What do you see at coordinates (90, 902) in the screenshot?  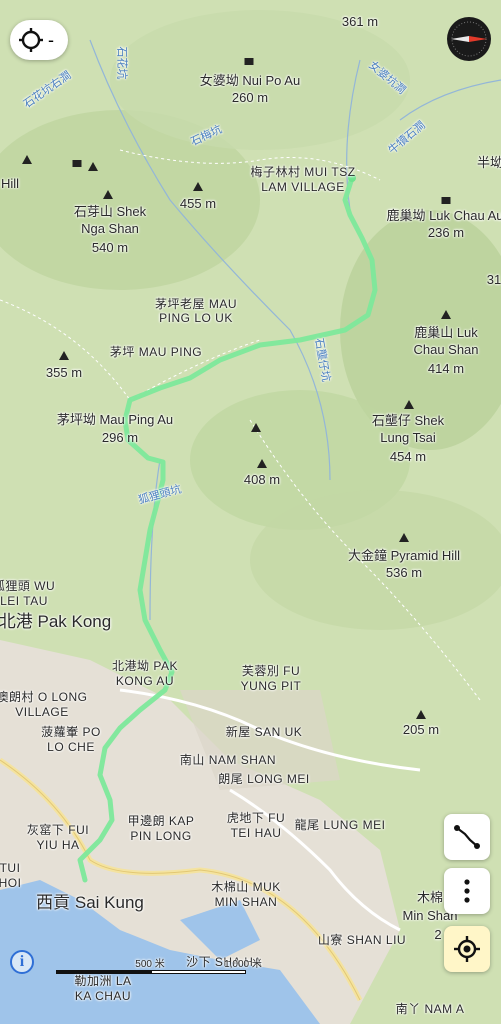 I see `label-sai-kung: 西貢 Sai Kung` at bounding box center [90, 902].